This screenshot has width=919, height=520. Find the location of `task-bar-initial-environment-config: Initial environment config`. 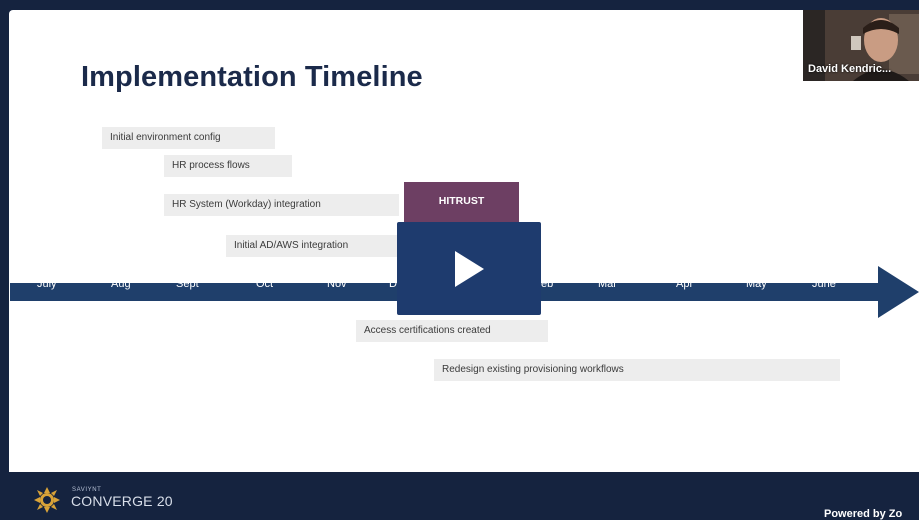

task-bar-initial-environment-config: Initial environment config is located at coordinates (188, 138).